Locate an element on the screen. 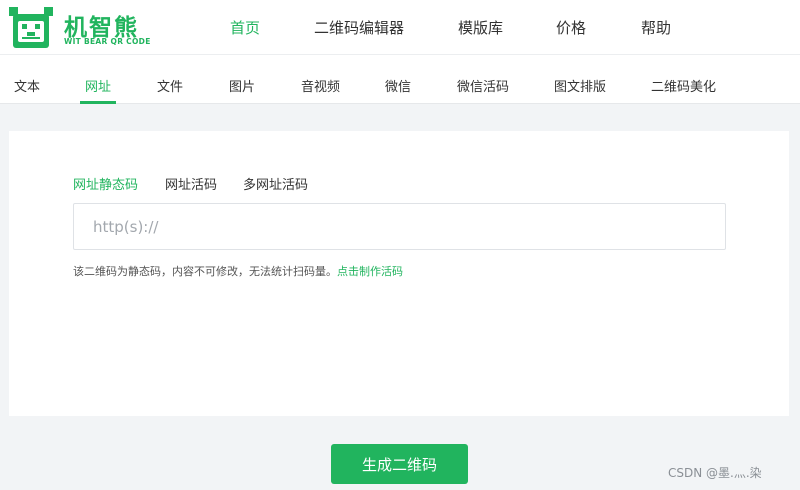 Image resolution: width=800 pixels, height=490 pixels. brand-subtitle: WIT BEAR QR CODE is located at coordinates (107, 41).